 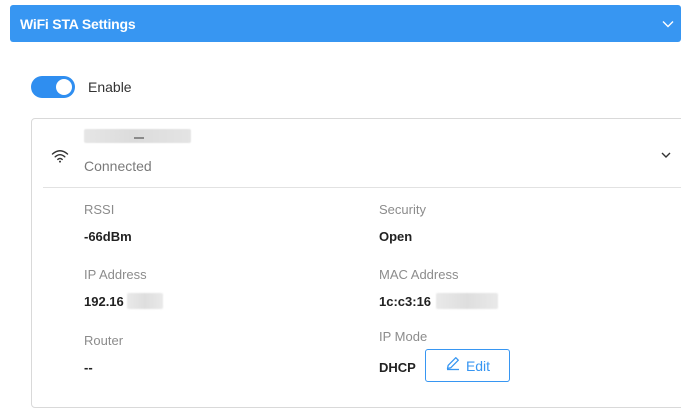 What do you see at coordinates (345, 23) in the screenshot?
I see `wifi-sta-settings-header: WiFi STA Settings` at bounding box center [345, 23].